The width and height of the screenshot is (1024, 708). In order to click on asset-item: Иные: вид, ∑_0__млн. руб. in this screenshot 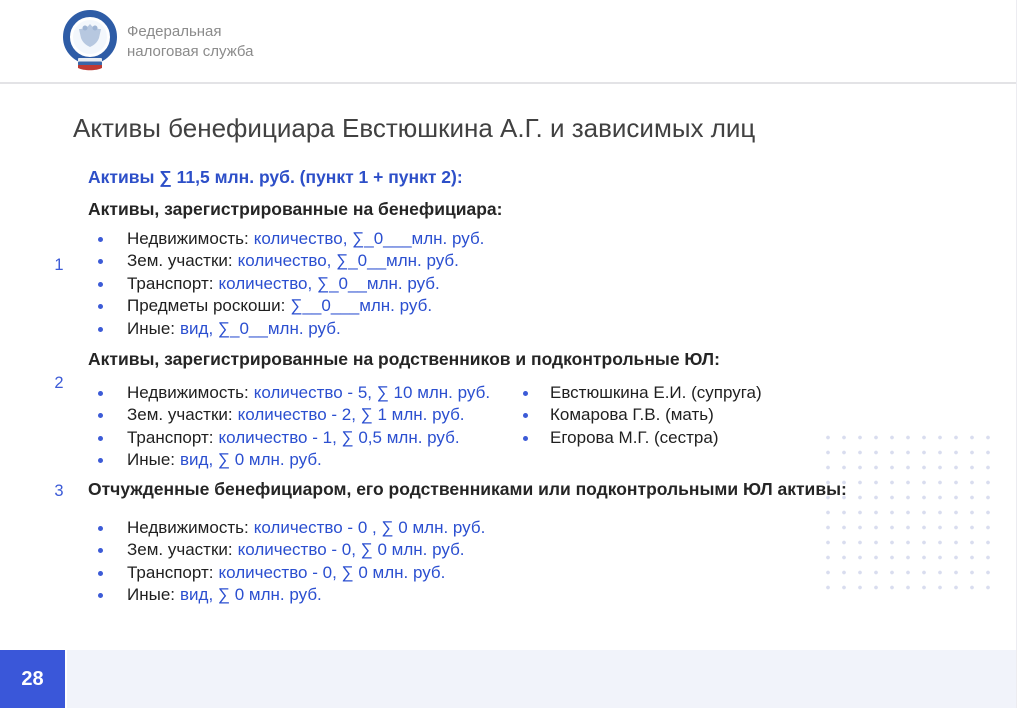, I will do `click(290, 329)`.